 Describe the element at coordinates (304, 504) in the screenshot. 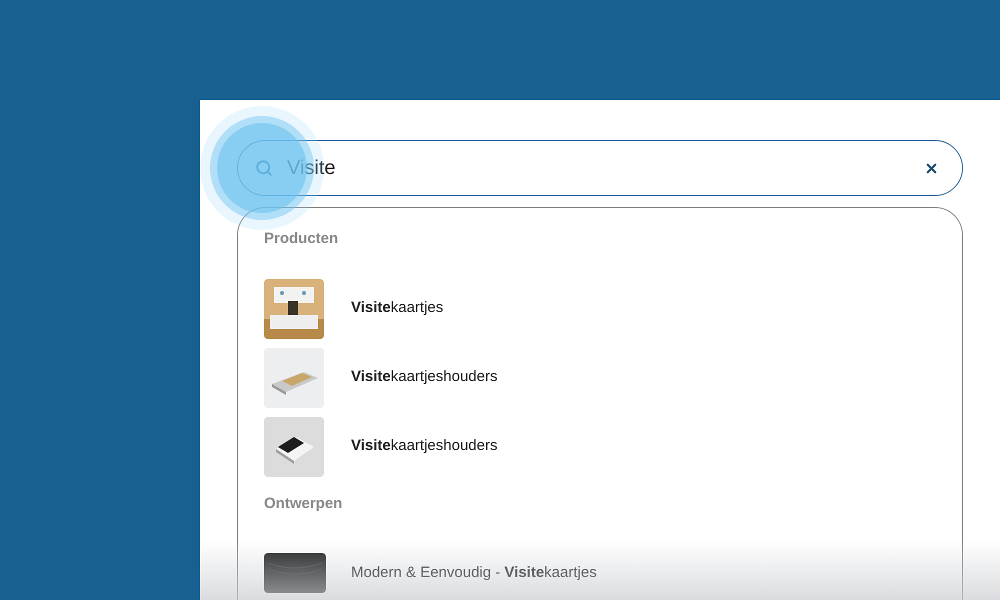

I see `section-heading: Ontwerpen` at that location.